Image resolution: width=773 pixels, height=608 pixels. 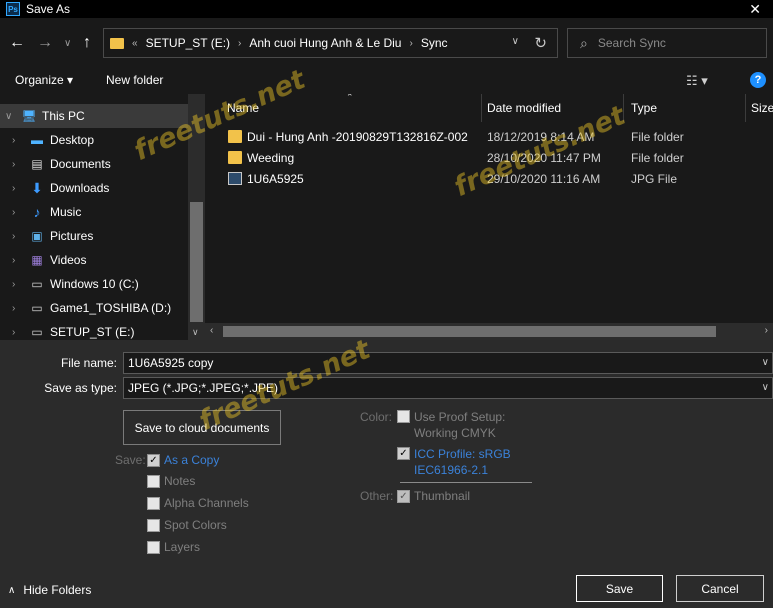 What do you see at coordinates (135, 43) in the screenshot?
I see `address-overflow: «` at bounding box center [135, 43].